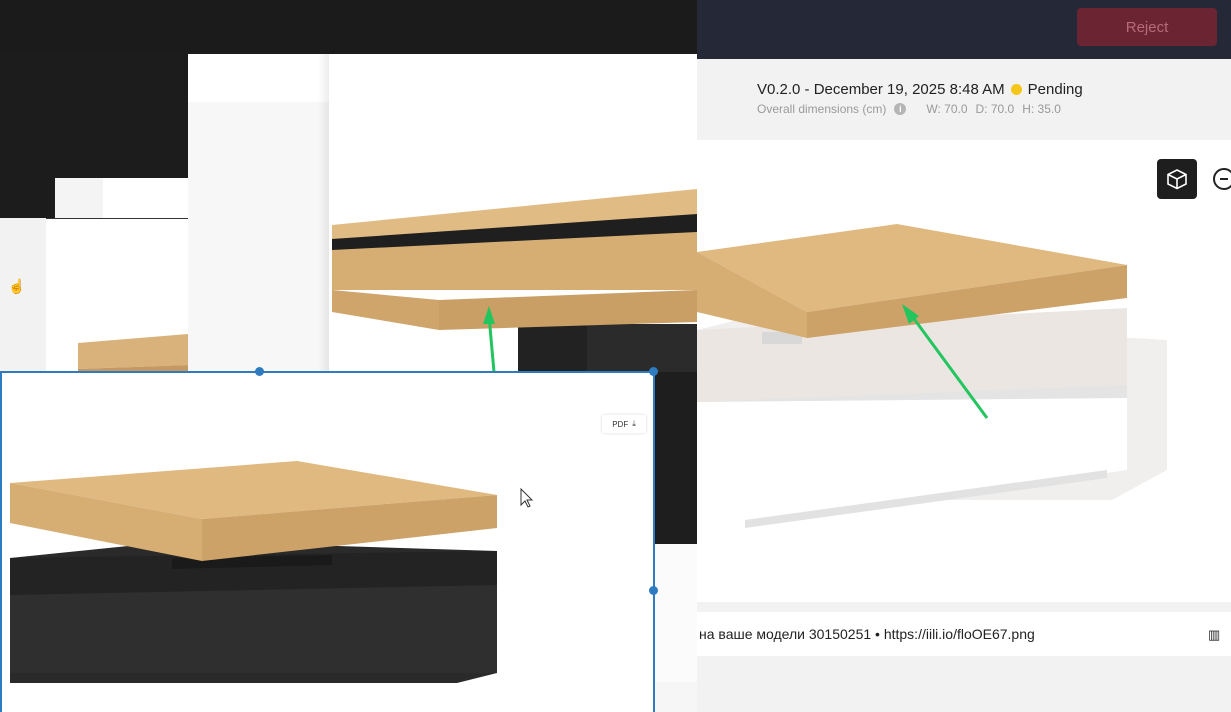  What do you see at coordinates (259, 371) in the screenshot?
I see `resize-handle-top` at bounding box center [259, 371].